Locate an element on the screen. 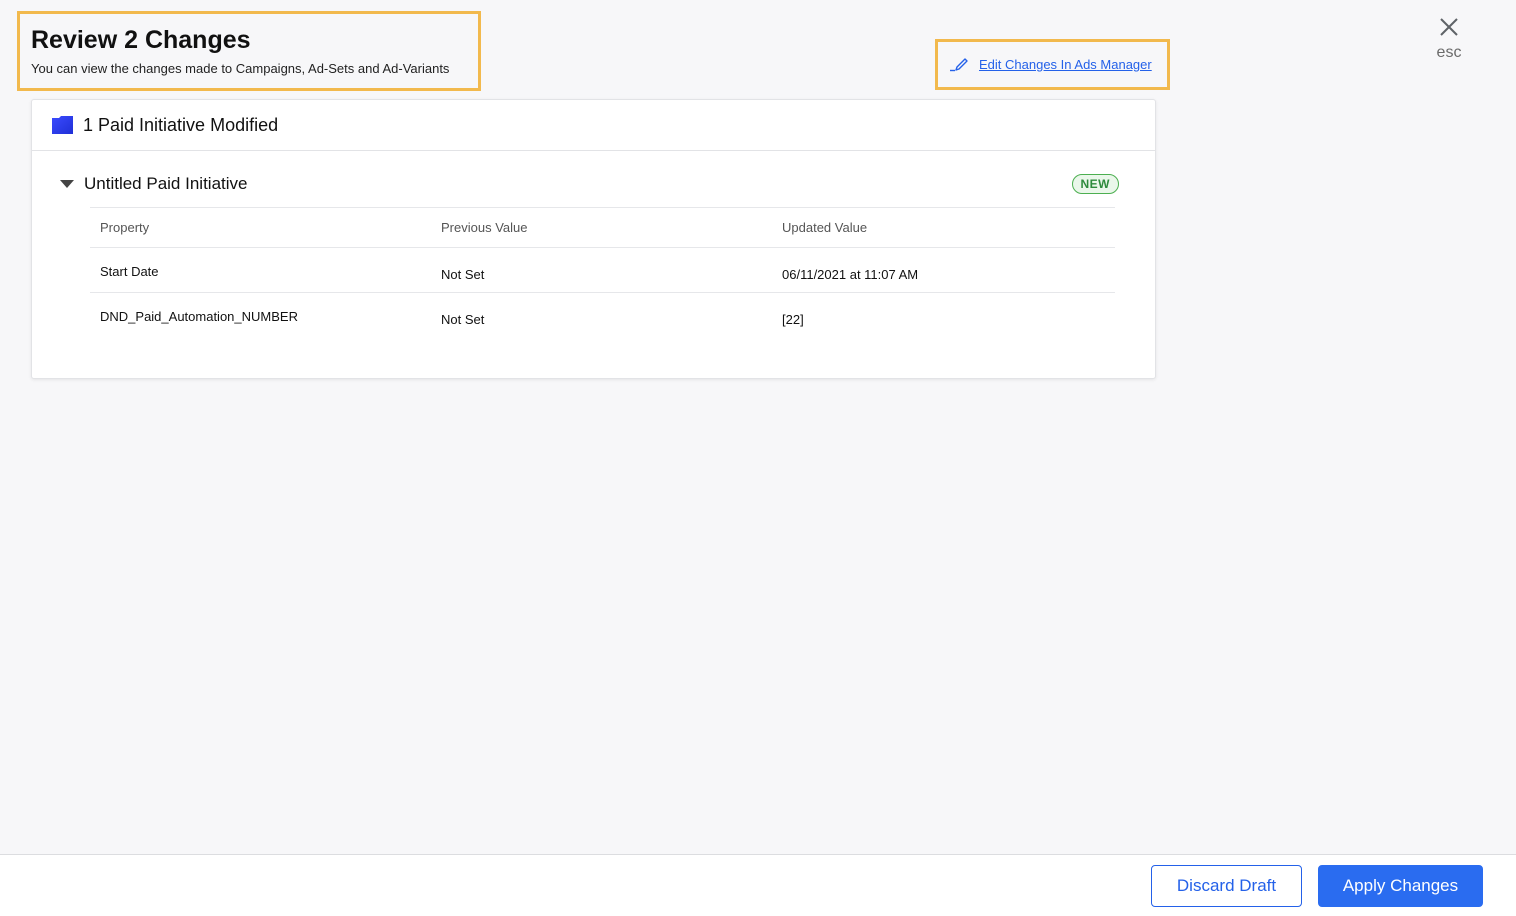 The image size is (1516, 916). updated-value-cell: 06/11/2021 at 11:07 AM is located at coordinates (850, 274).